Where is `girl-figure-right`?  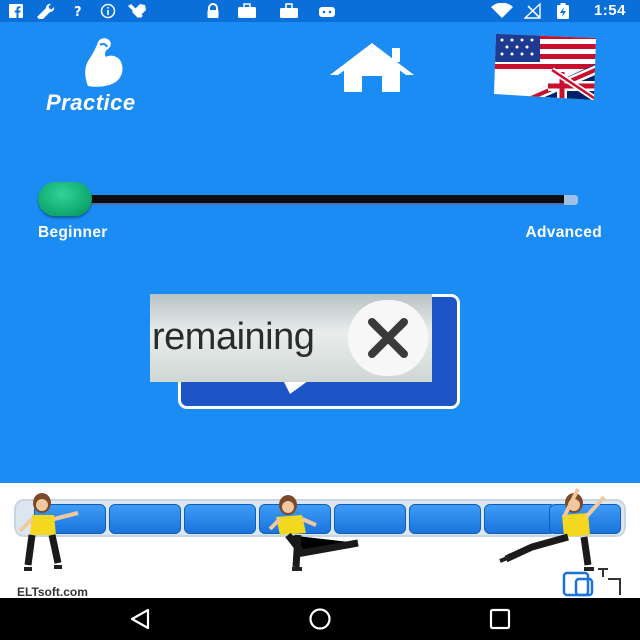
girl-figure-right is located at coordinates (552, 529).